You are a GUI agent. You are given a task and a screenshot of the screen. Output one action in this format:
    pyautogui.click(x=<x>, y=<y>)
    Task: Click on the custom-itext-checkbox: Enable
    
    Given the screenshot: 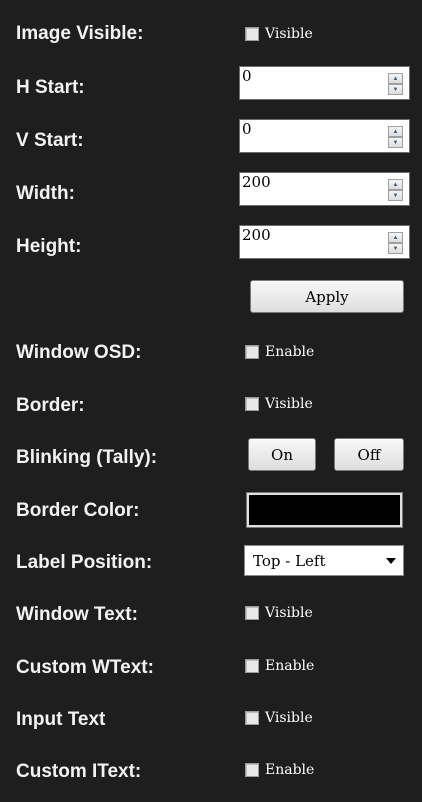 What is the action you would take?
    pyautogui.click(x=279, y=770)
    